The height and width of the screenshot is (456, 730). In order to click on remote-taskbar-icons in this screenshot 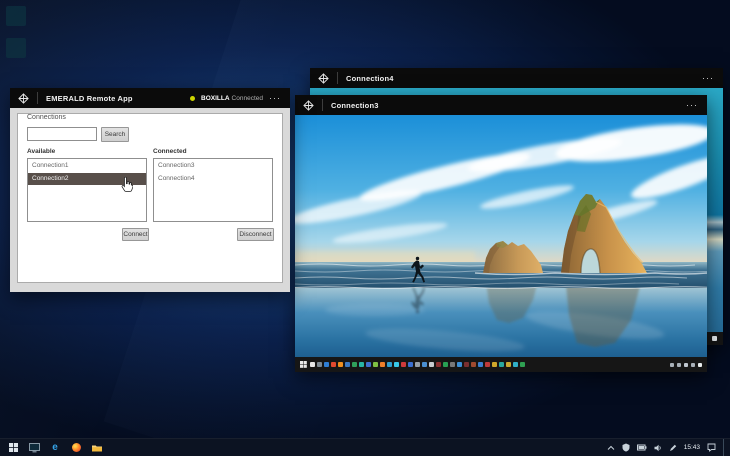, I will do `click(418, 364)`.